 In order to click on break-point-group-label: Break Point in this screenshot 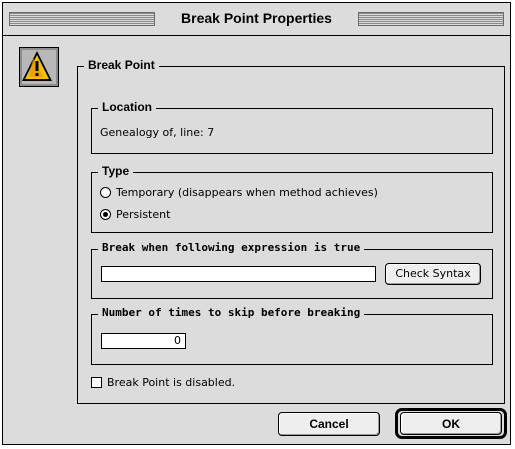, I will do `click(121, 65)`.